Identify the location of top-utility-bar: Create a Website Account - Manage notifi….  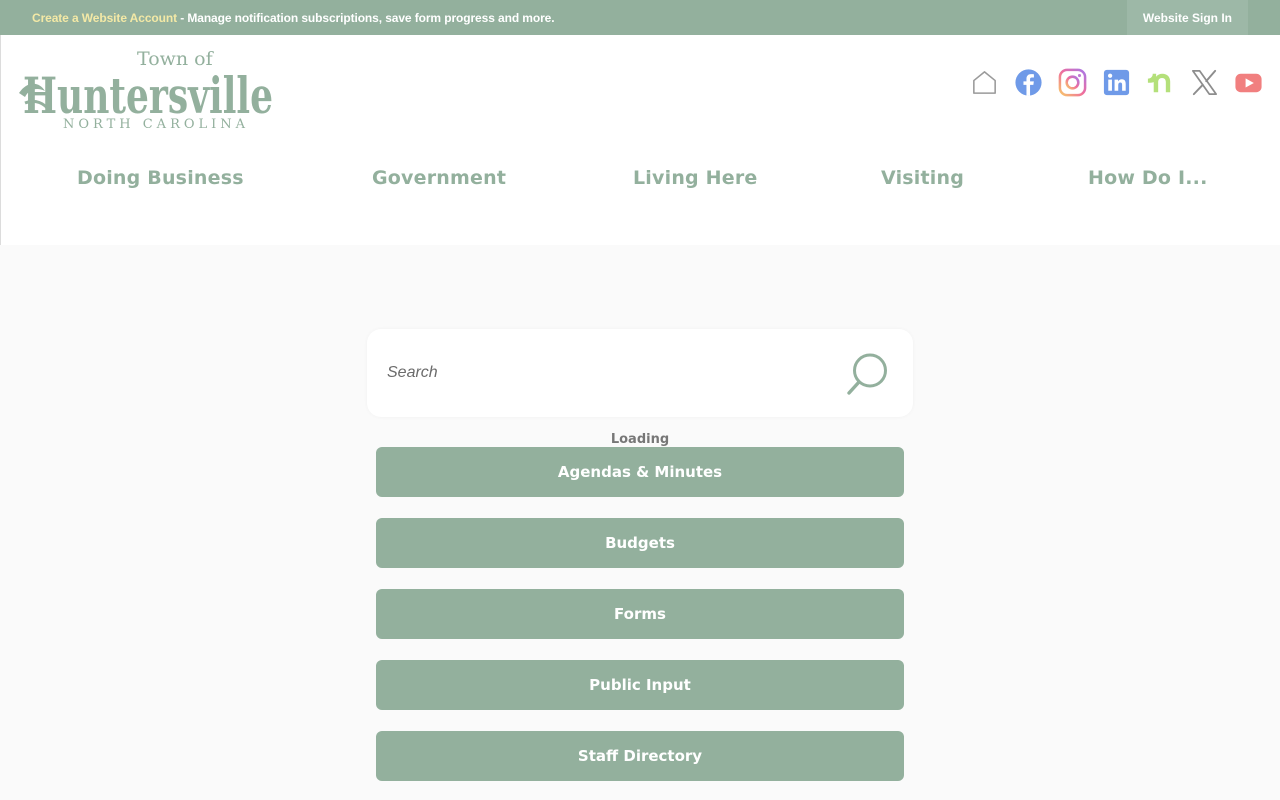
(640, 17).